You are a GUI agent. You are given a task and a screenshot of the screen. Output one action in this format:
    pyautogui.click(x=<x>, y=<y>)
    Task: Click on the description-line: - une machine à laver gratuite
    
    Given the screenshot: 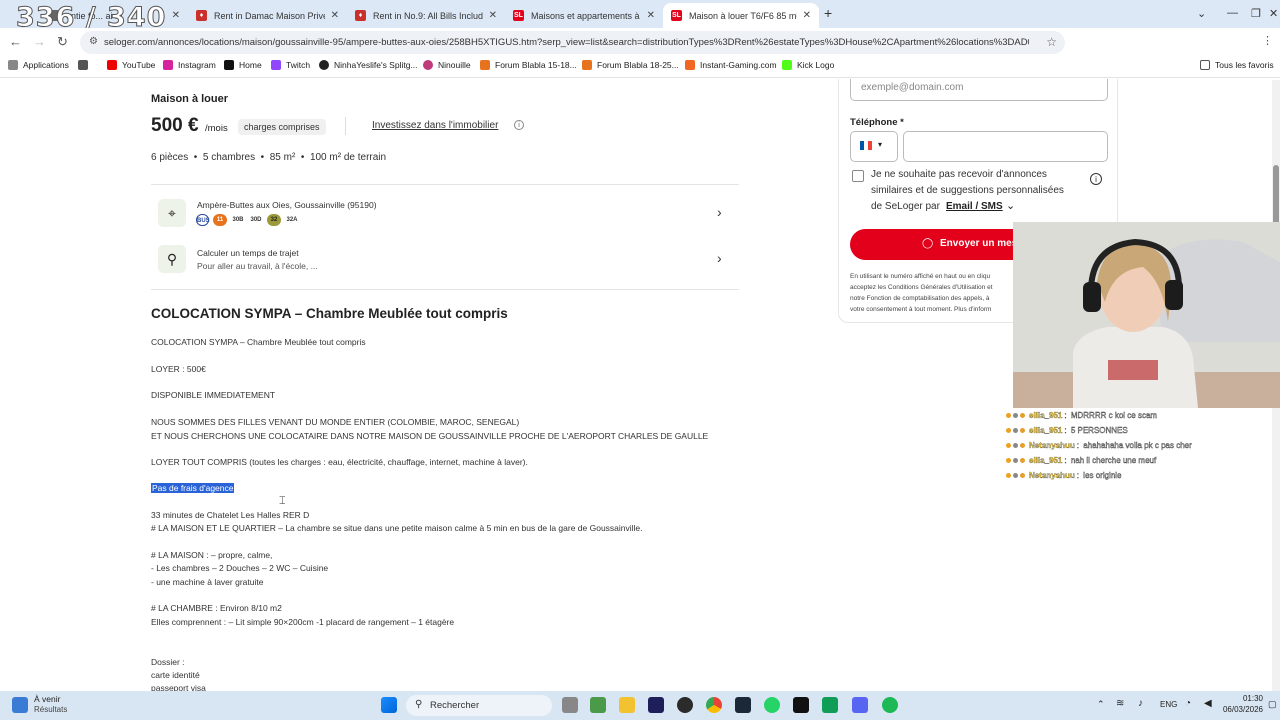 What is the action you would take?
    pyautogui.click(x=207, y=582)
    